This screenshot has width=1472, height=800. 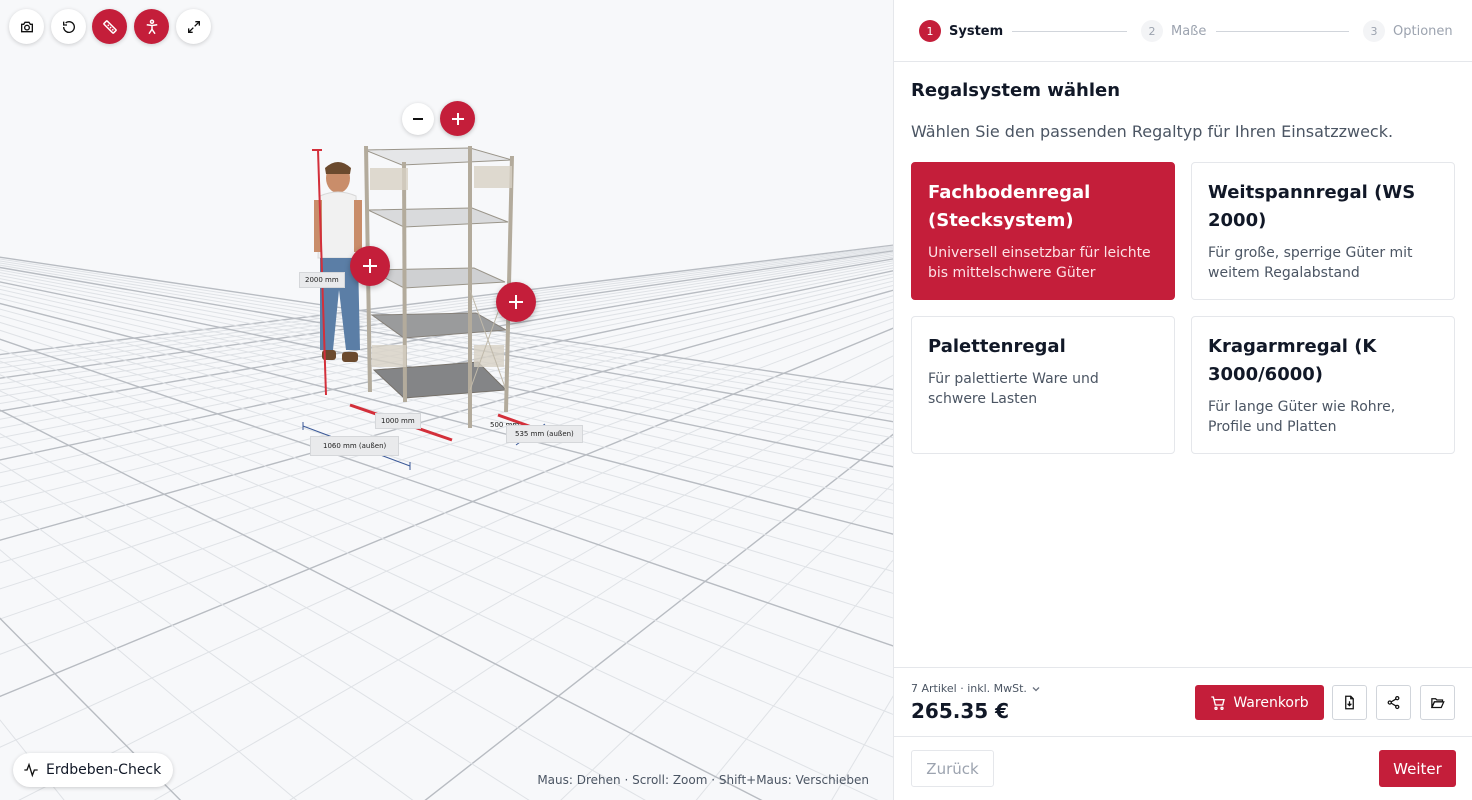 What do you see at coordinates (1218, 702) in the screenshot?
I see `cart-icon` at bounding box center [1218, 702].